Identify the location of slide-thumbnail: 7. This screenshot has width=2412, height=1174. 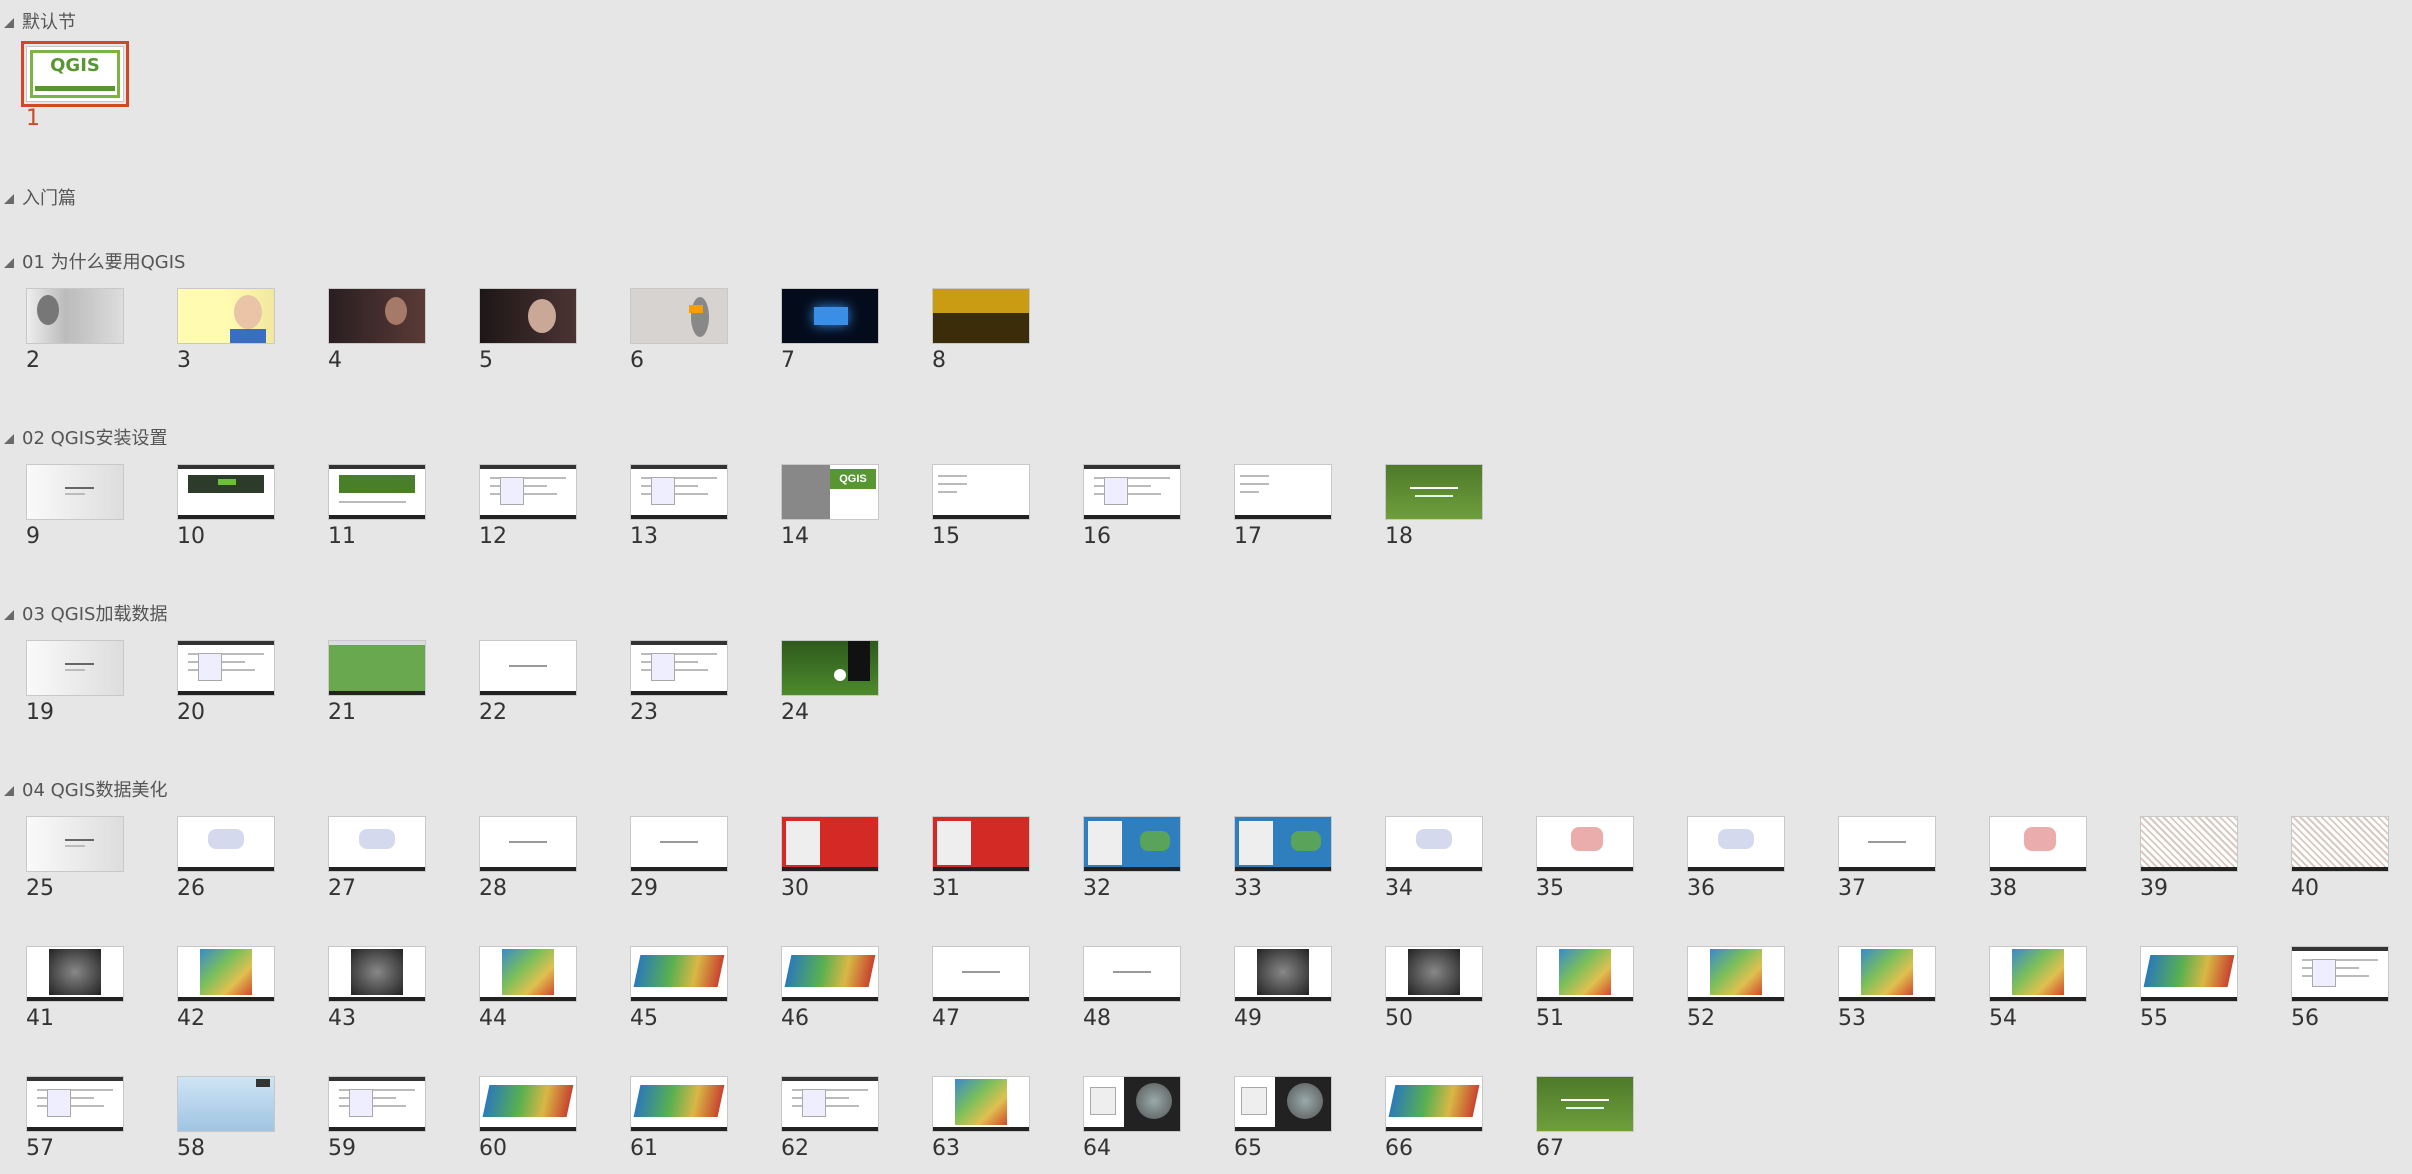
(831, 330).